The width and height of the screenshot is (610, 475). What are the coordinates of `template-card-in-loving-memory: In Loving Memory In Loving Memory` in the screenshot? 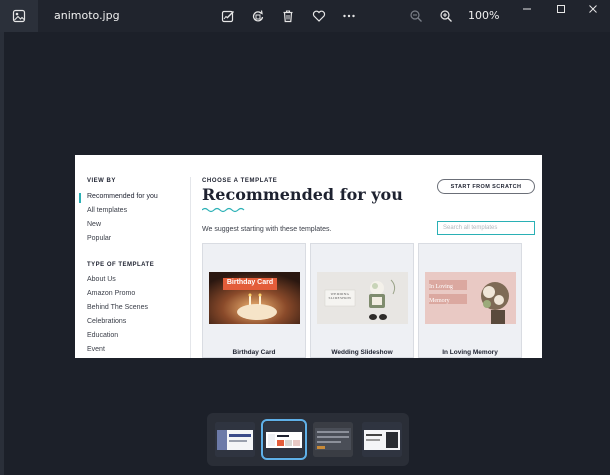 It's located at (470, 300).